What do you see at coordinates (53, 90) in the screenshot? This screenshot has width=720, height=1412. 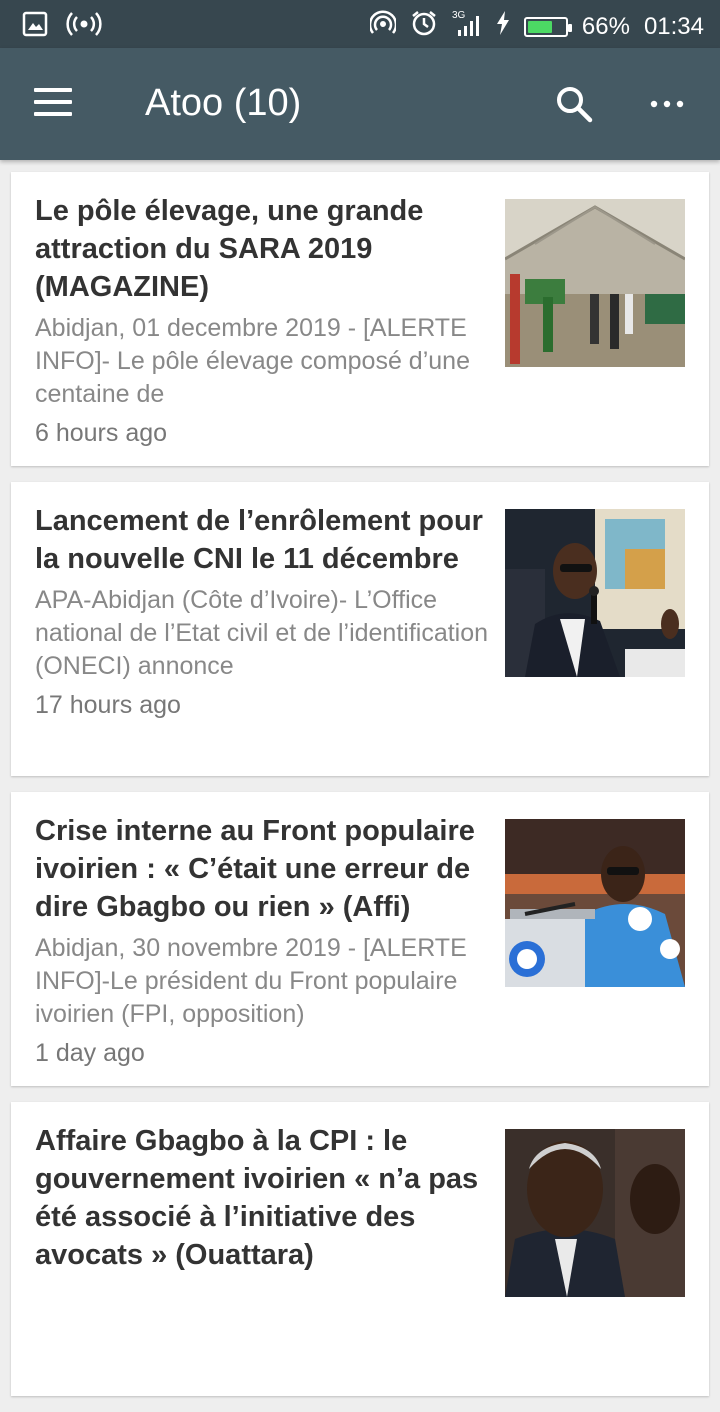 I see `hamburger-menu-icon` at bounding box center [53, 90].